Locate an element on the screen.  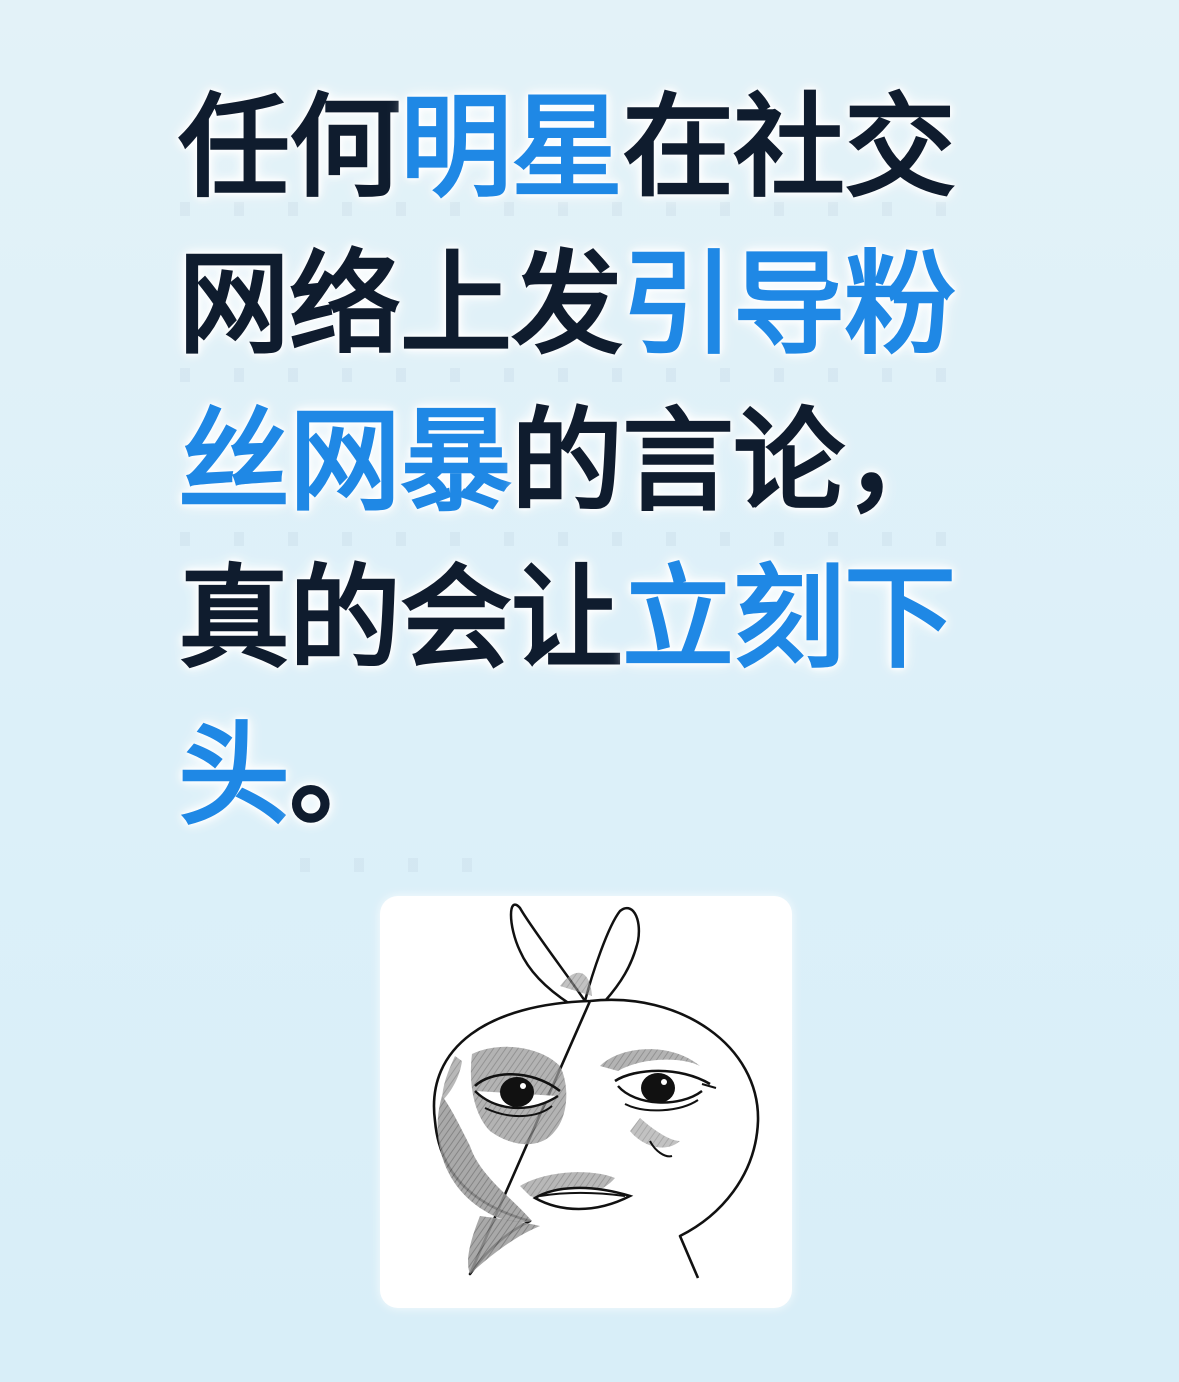
headline-text-segment: 在社交 is located at coordinates (789, 148).